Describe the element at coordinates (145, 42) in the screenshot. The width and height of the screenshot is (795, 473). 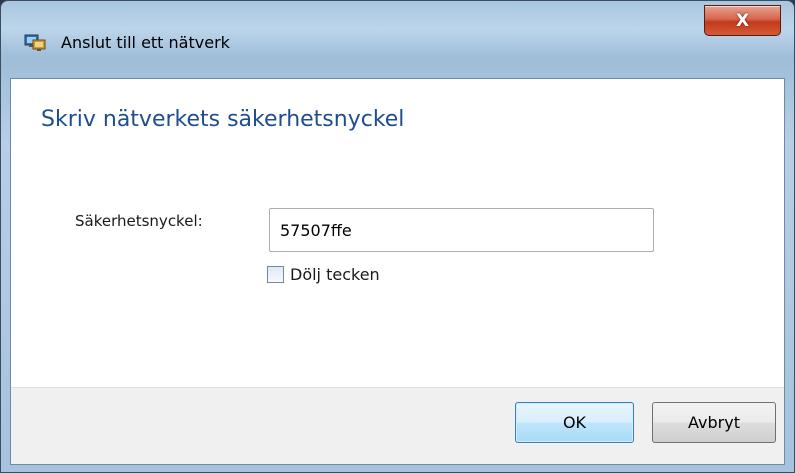
I see `window-title: Anslut till ett nätverk` at that location.